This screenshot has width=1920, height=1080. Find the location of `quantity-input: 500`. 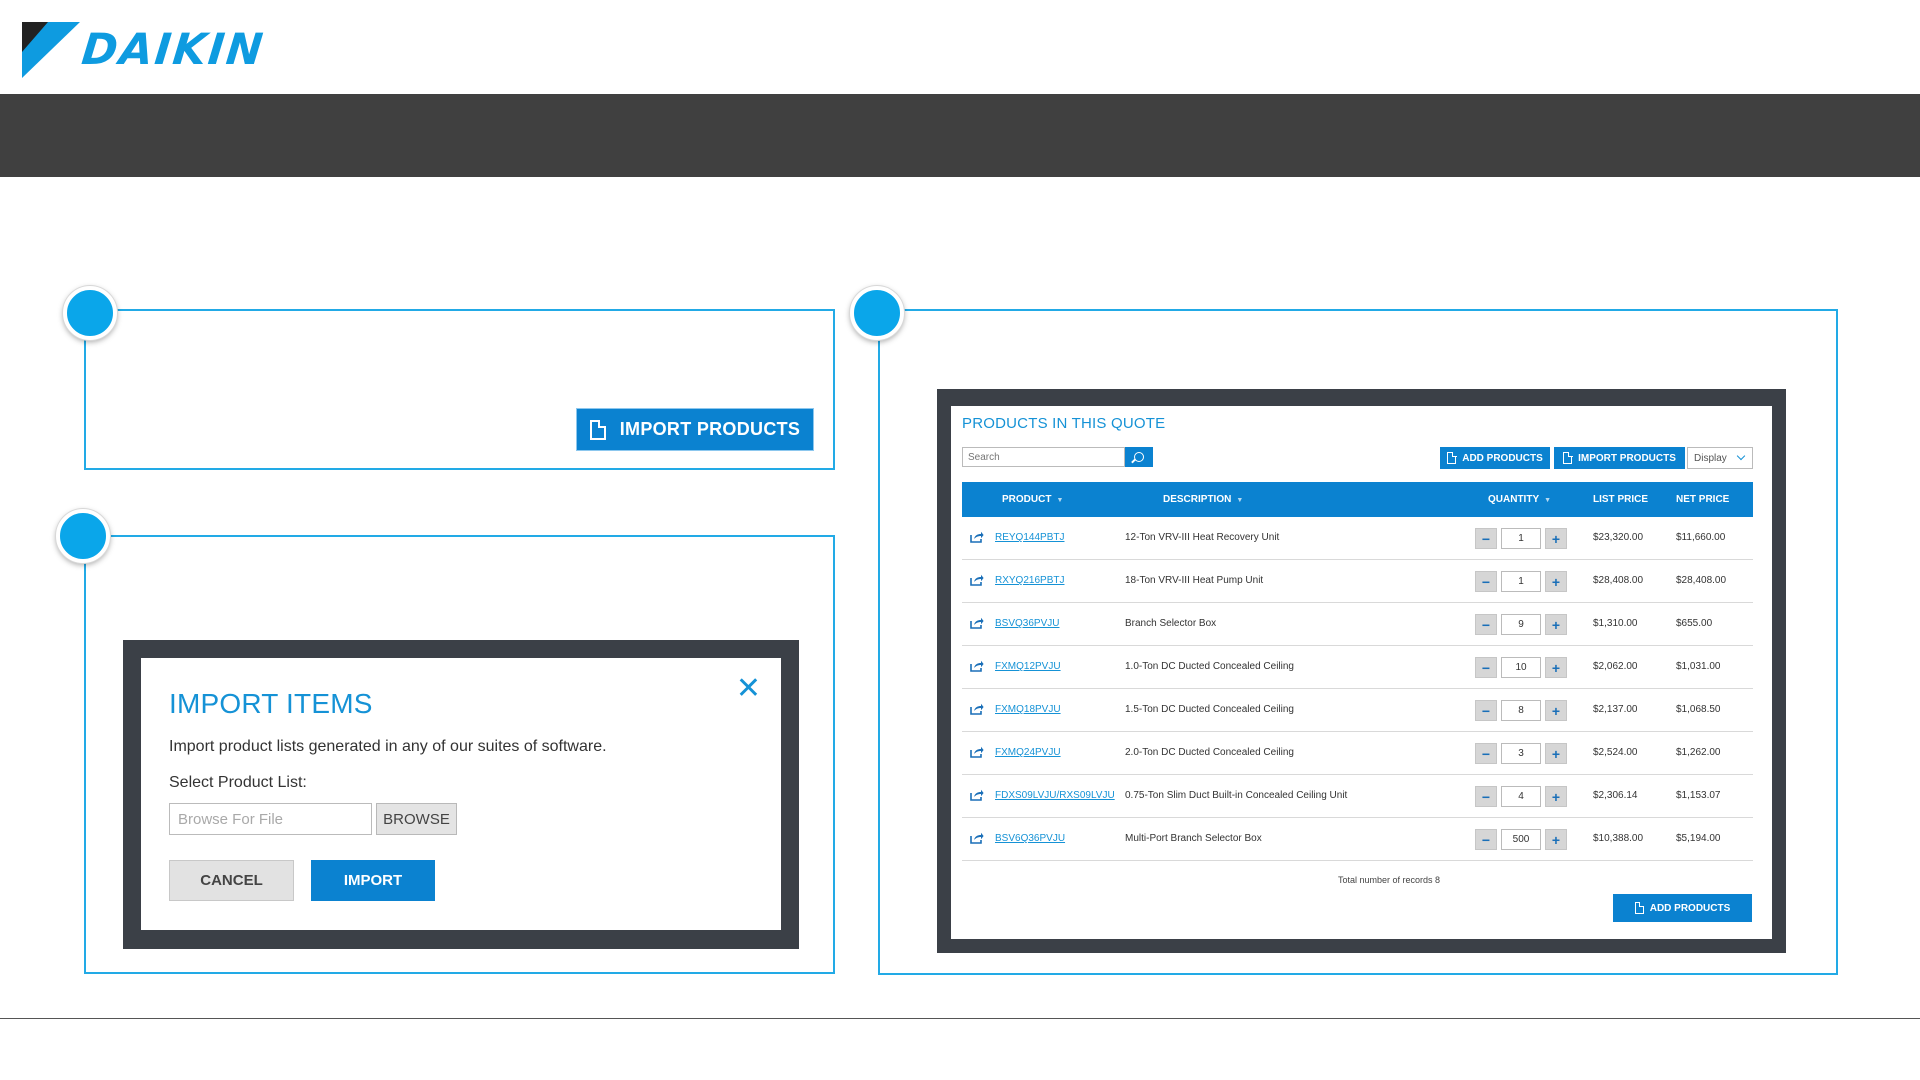

quantity-input: 500 is located at coordinates (1521, 839).